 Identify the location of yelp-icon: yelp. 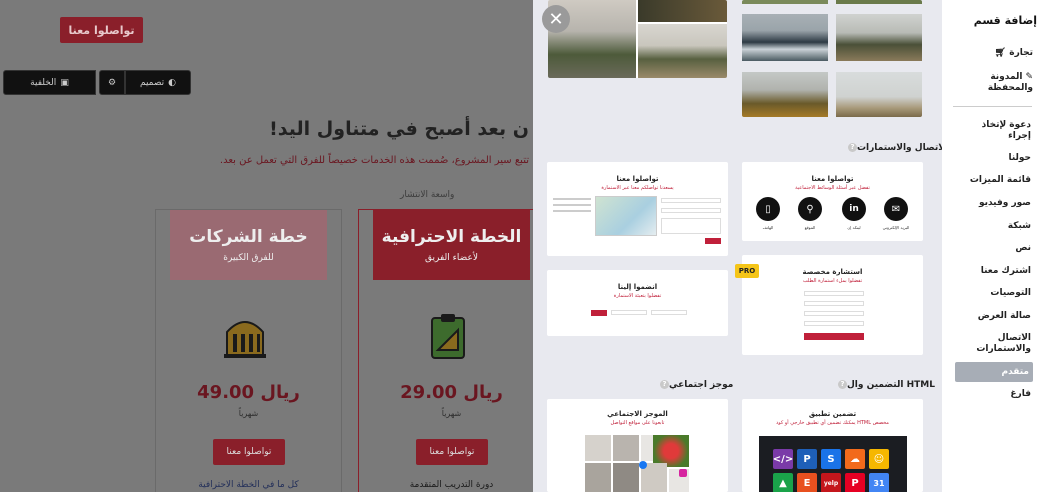
(831, 482).